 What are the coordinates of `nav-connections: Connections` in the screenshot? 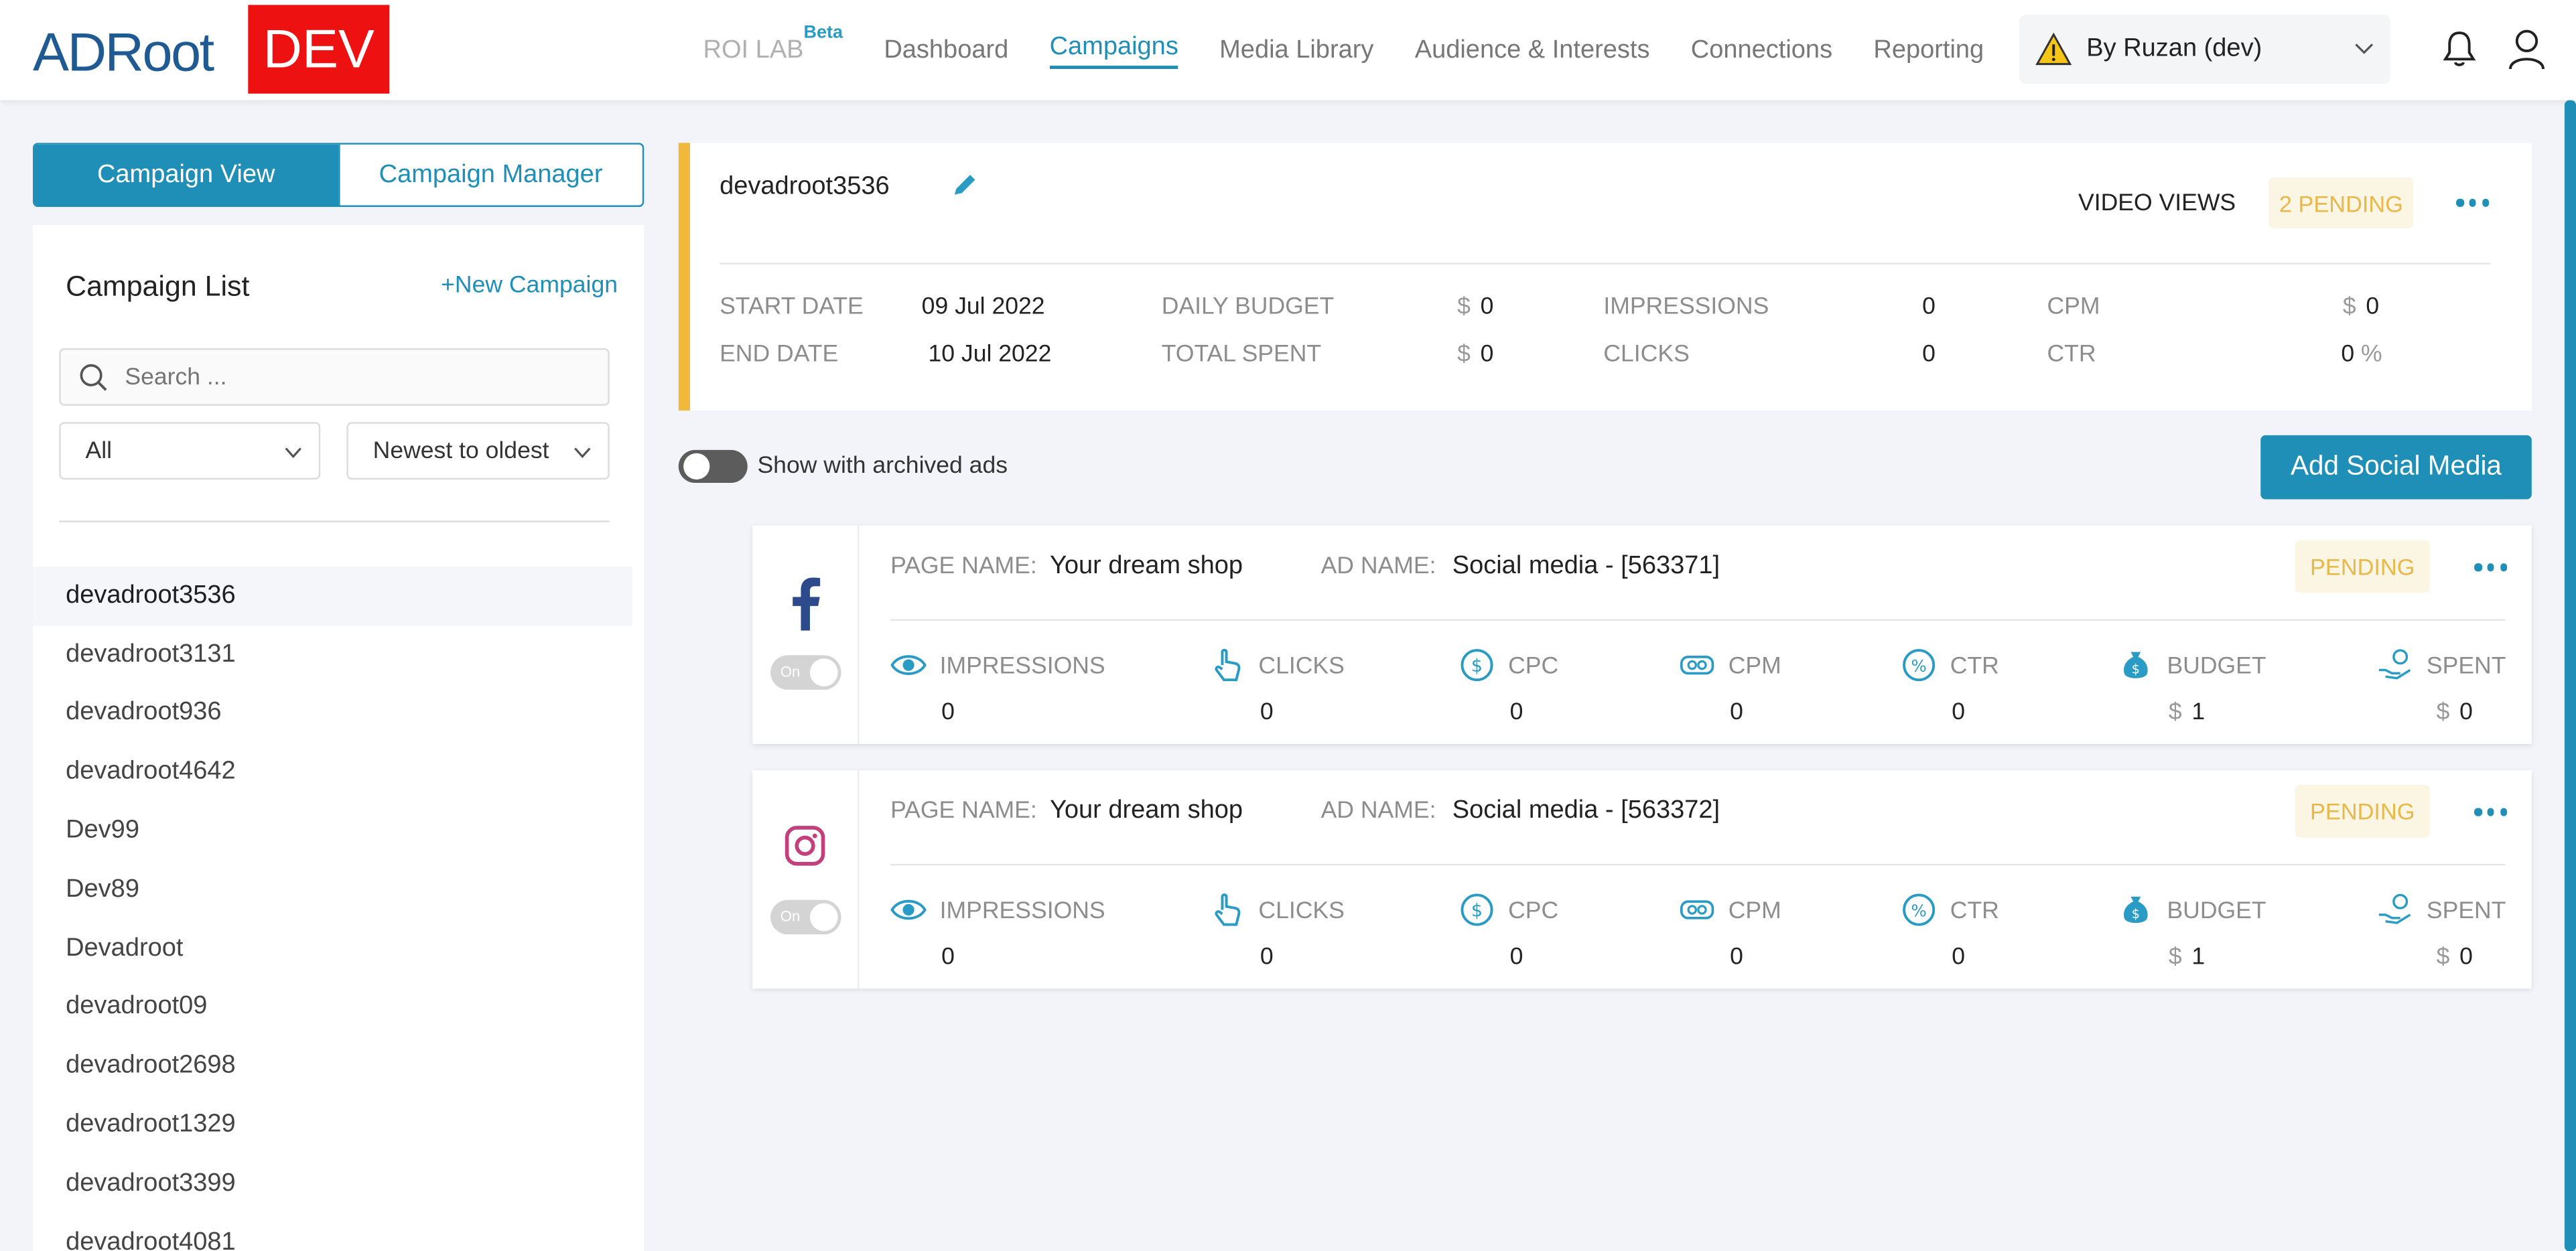 It's located at (1761, 50).